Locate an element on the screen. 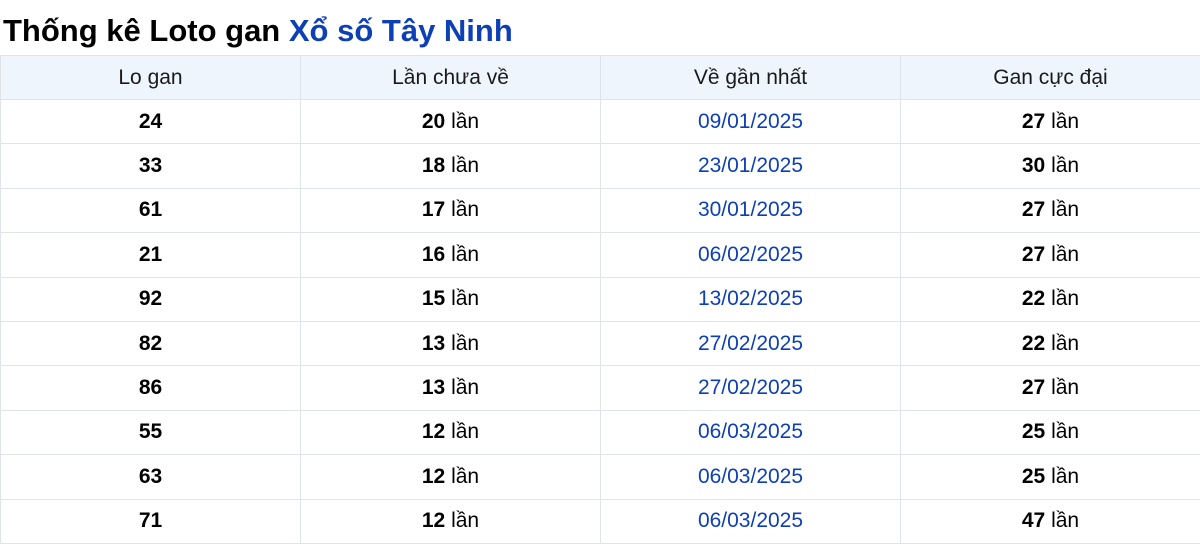 The width and height of the screenshot is (1200, 544). cell-gan-cuc-dai: 30 lần is located at coordinates (1050, 166).